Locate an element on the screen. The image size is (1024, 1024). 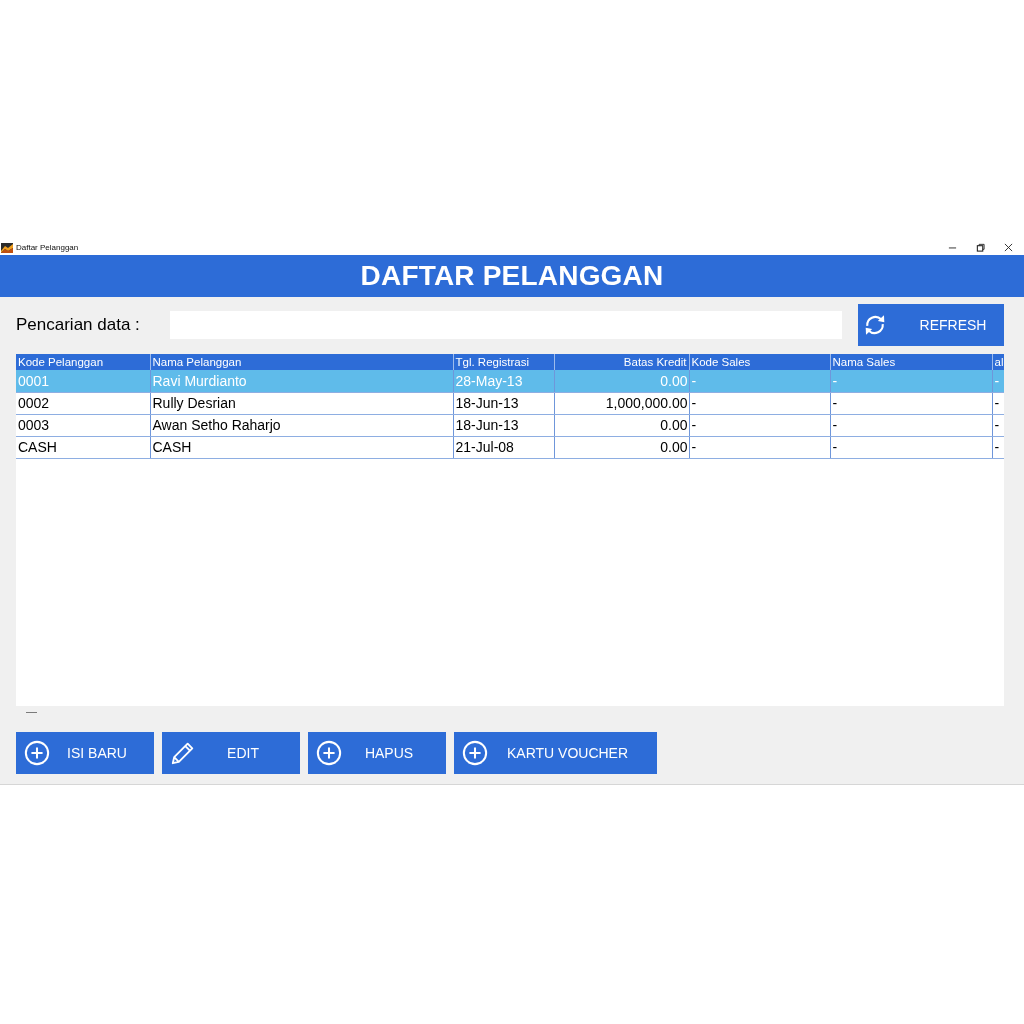
table-row: 0002 Rully Desrian 18-Jun-13 1,000,000.00 - - - is located at coordinates (510, 403).